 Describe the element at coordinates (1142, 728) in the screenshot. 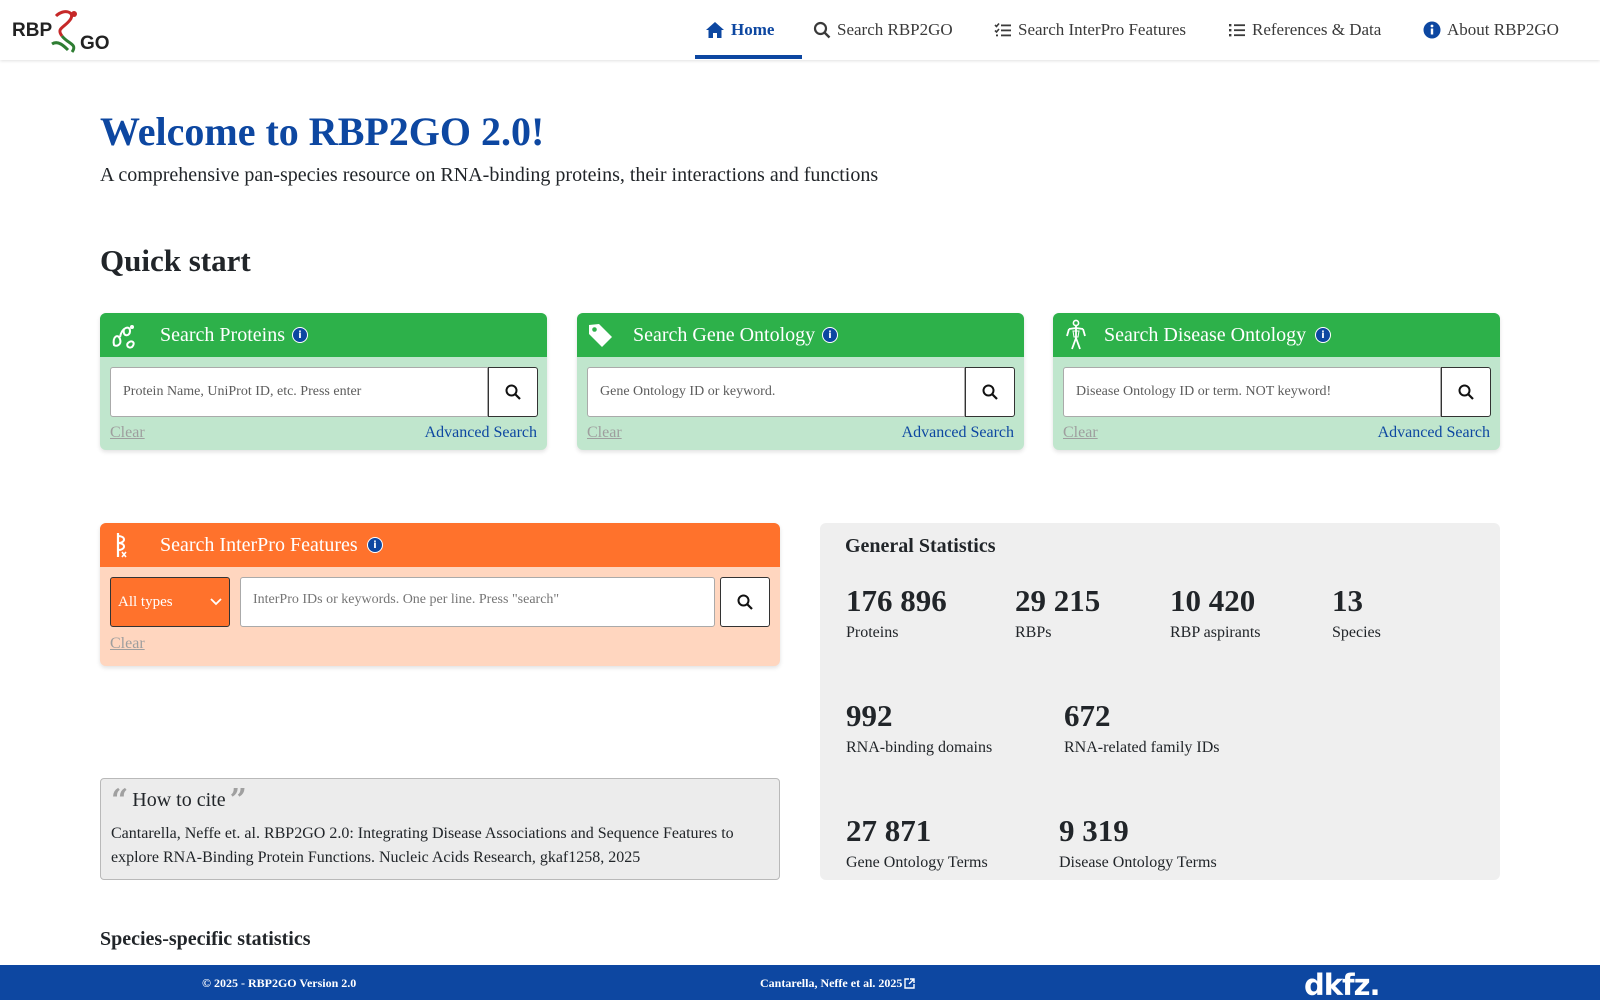

I see `stat-rna-family-ids: 672 RNA-related family IDs` at that location.